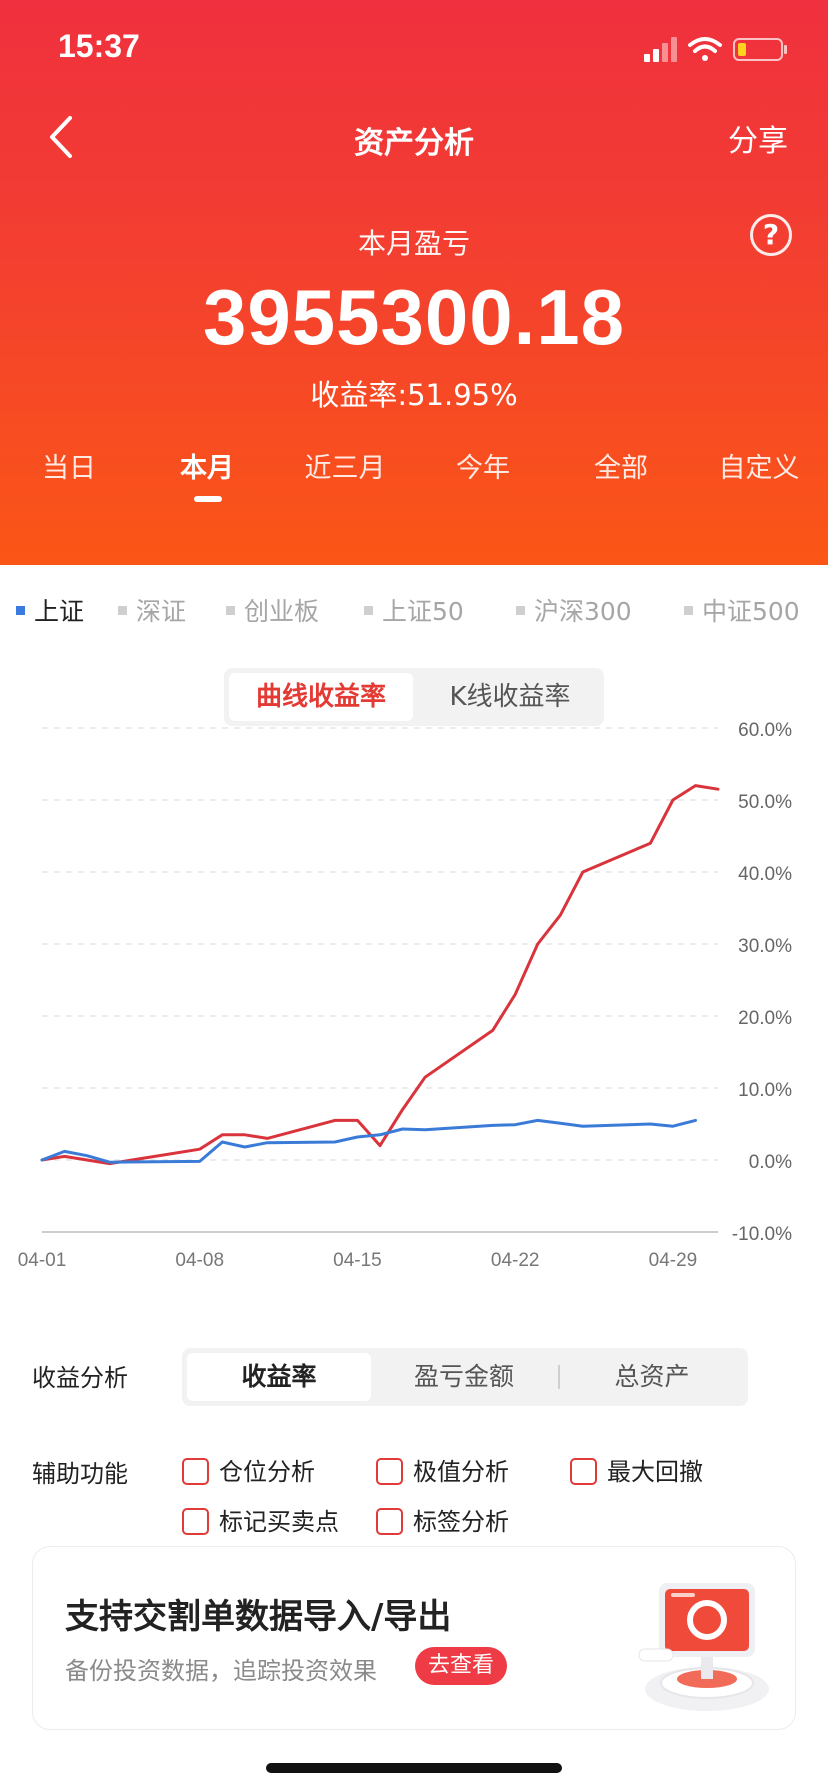 The height and width of the screenshot is (1792, 828). I want to click on tab-this-month: 本月, so click(207, 465).